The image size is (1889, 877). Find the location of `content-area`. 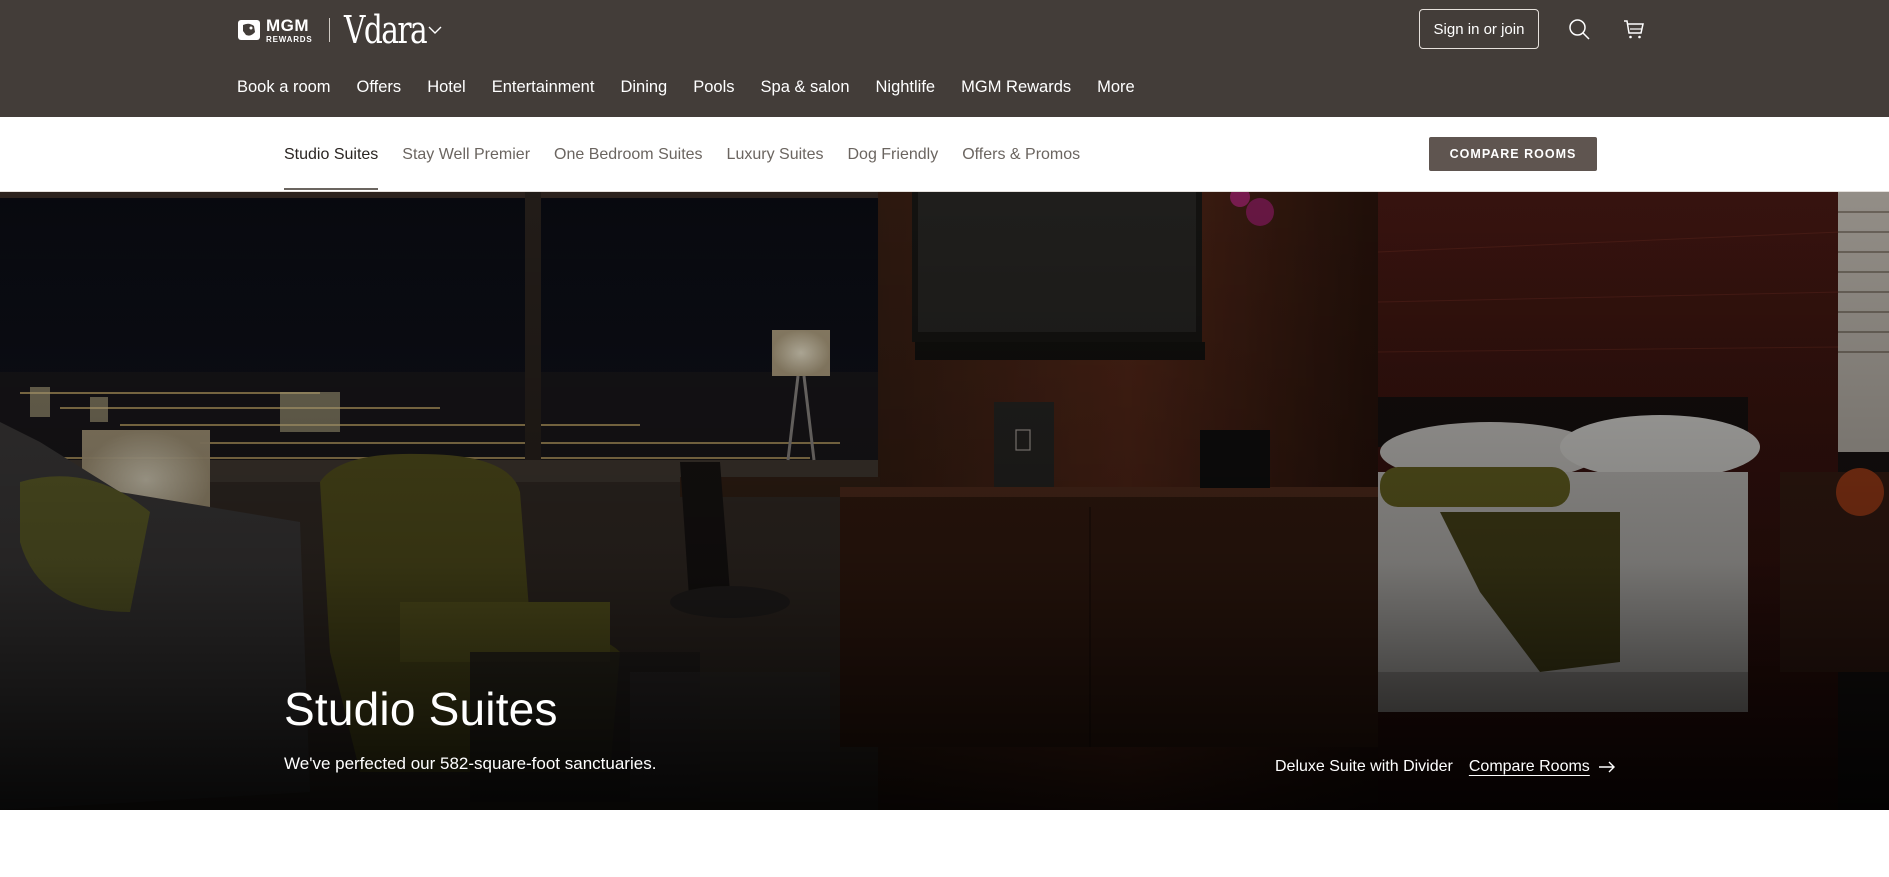

content-area is located at coordinates (944, 843).